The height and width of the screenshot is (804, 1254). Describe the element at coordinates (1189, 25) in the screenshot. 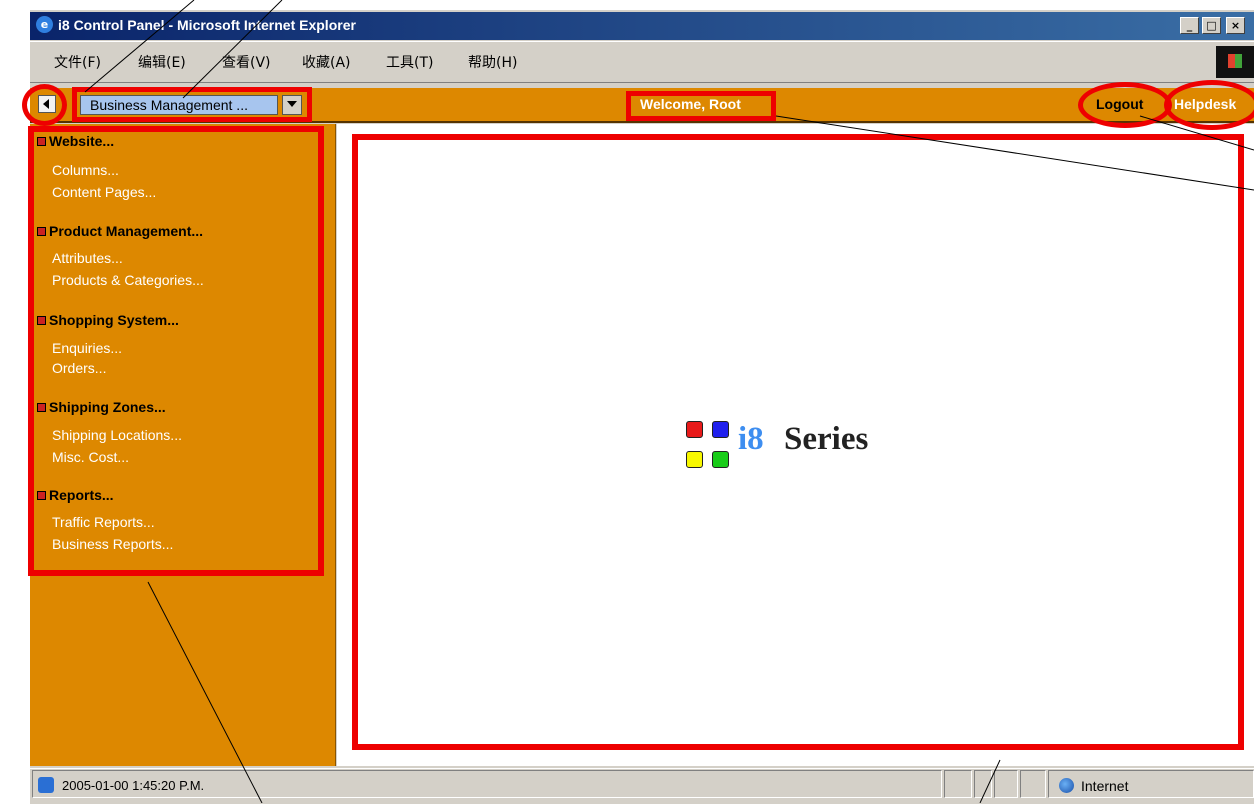

I see `minimize-button: _` at that location.